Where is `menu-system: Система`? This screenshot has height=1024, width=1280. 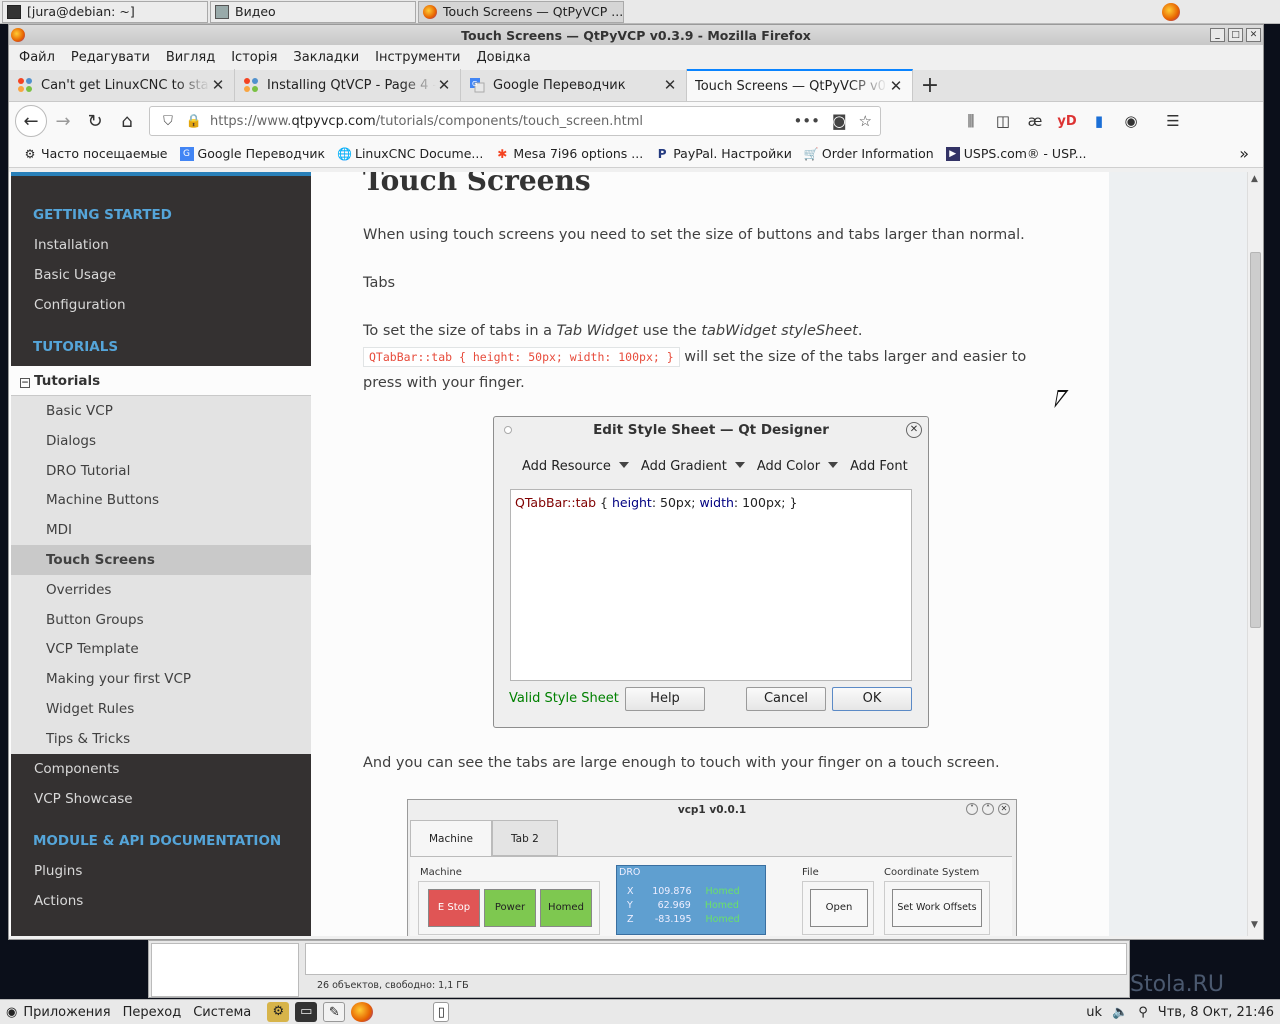 menu-system: Система is located at coordinates (222, 1012).